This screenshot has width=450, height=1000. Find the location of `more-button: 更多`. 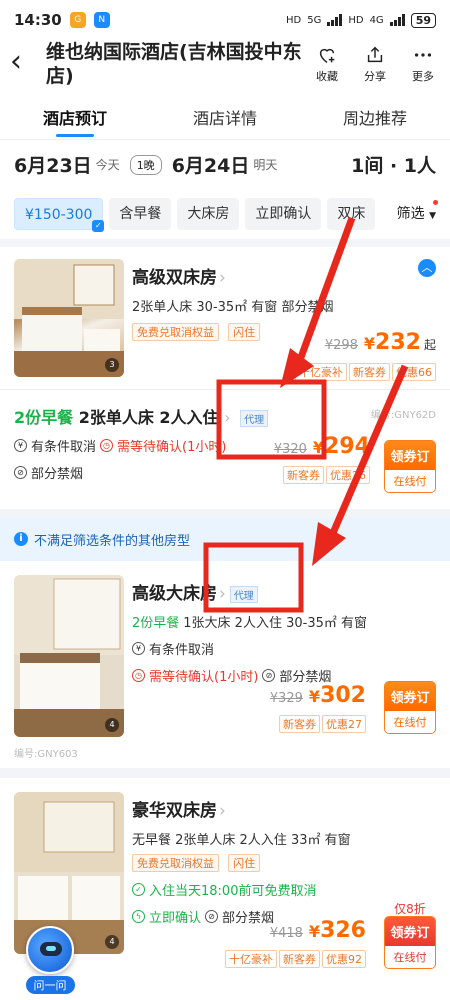

more-button: 更多 is located at coordinates (423, 64).